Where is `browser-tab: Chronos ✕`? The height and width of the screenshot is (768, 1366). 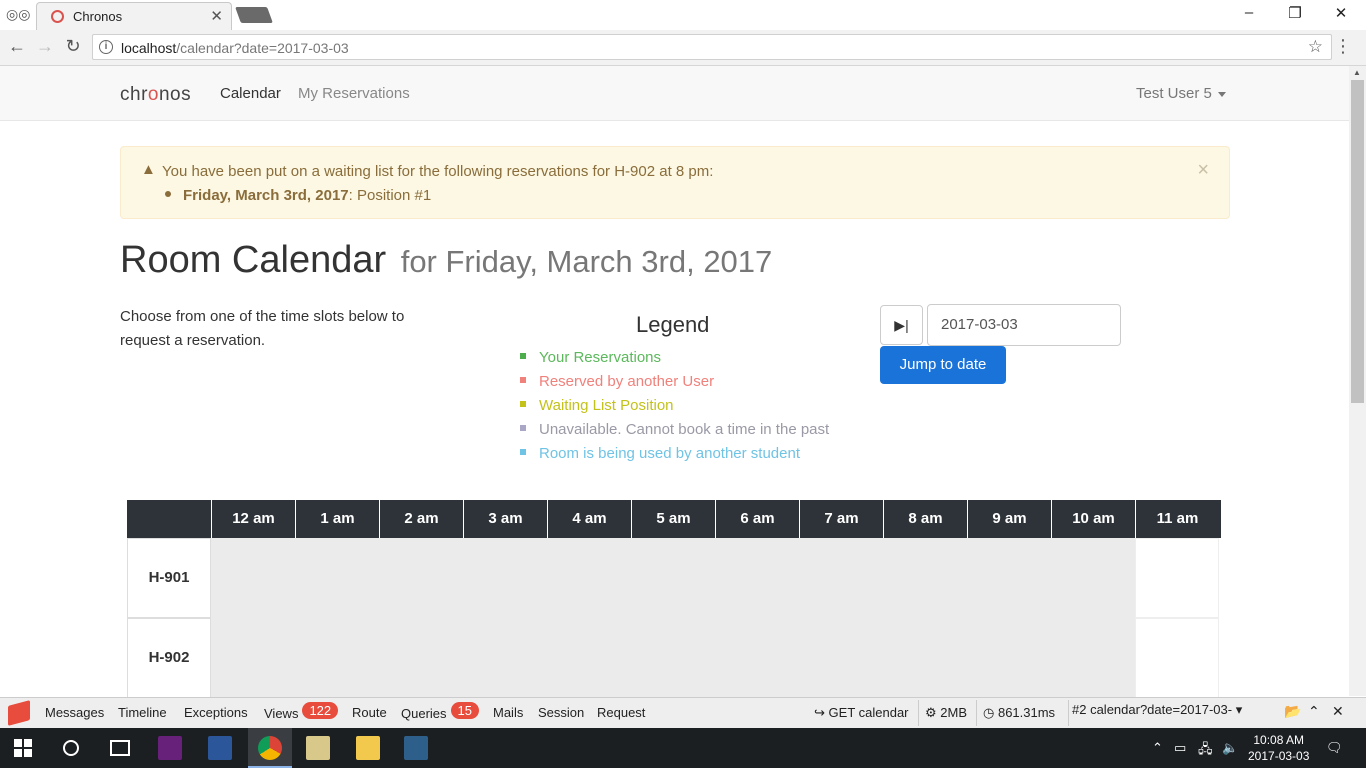 browser-tab: Chronos ✕ is located at coordinates (134, 16).